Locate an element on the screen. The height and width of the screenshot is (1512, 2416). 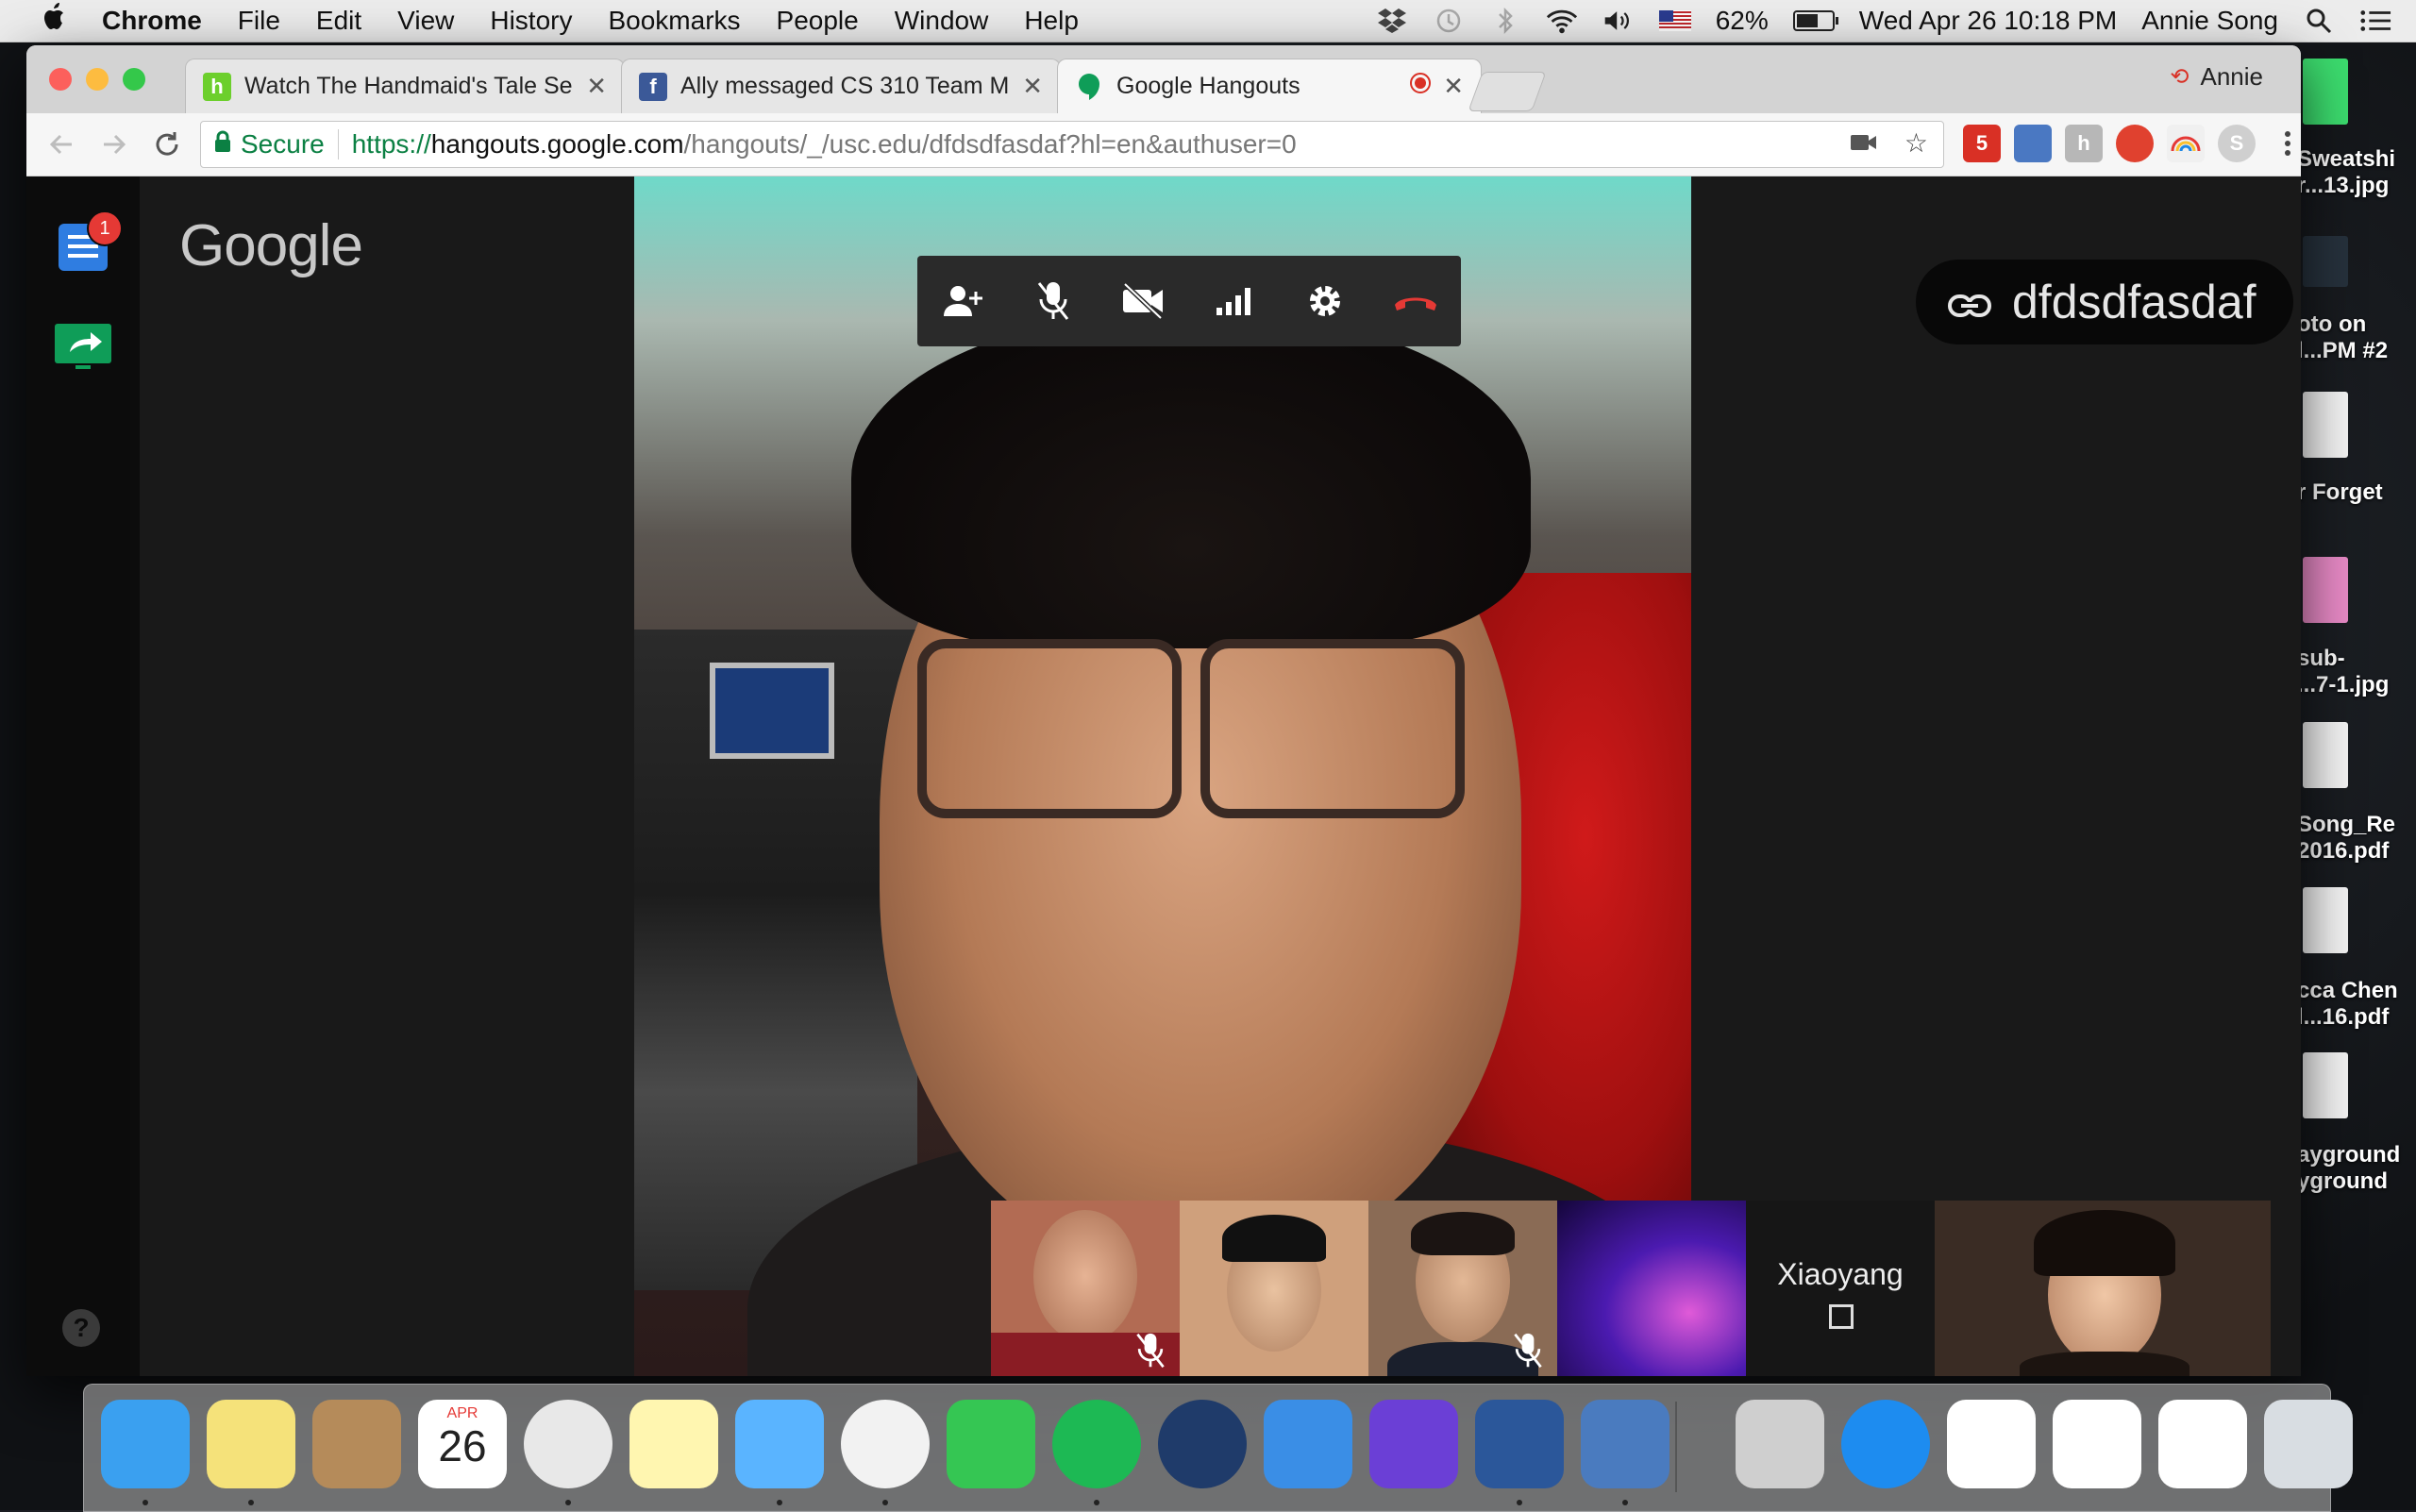
spotify-icon is located at coordinates (1097, 1444).